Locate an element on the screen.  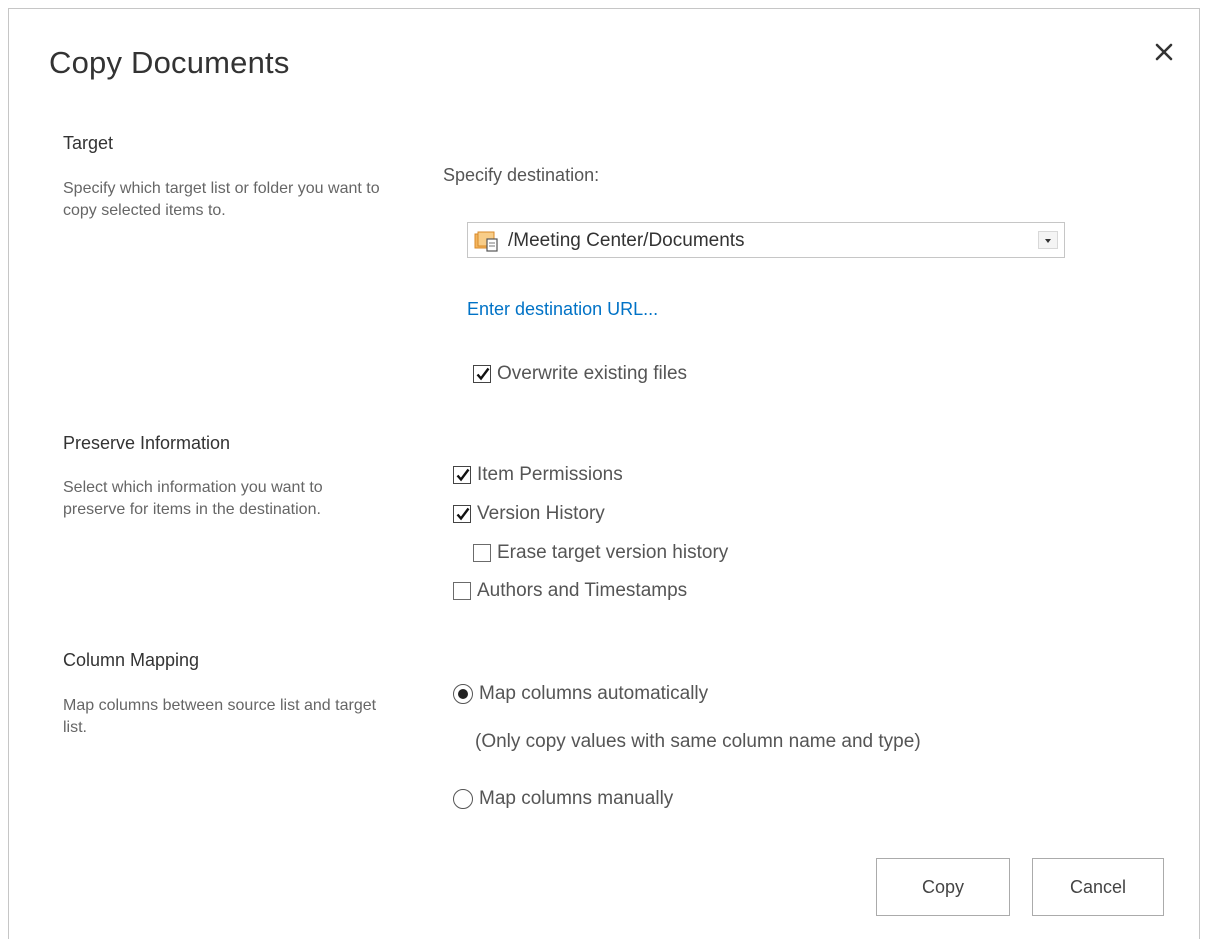
preserve-heading: Preserve Information is located at coordinates (147, 443).